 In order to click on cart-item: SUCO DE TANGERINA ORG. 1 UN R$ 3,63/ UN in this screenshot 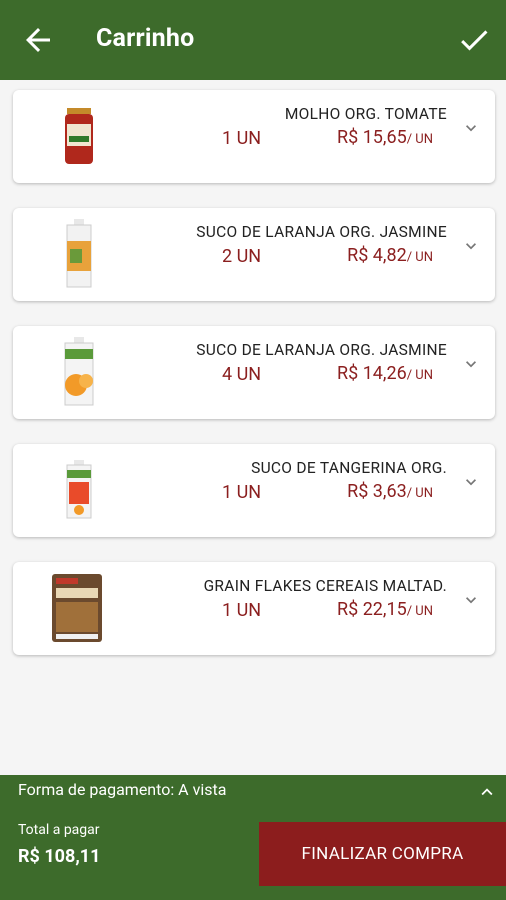, I will do `click(254, 490)`.